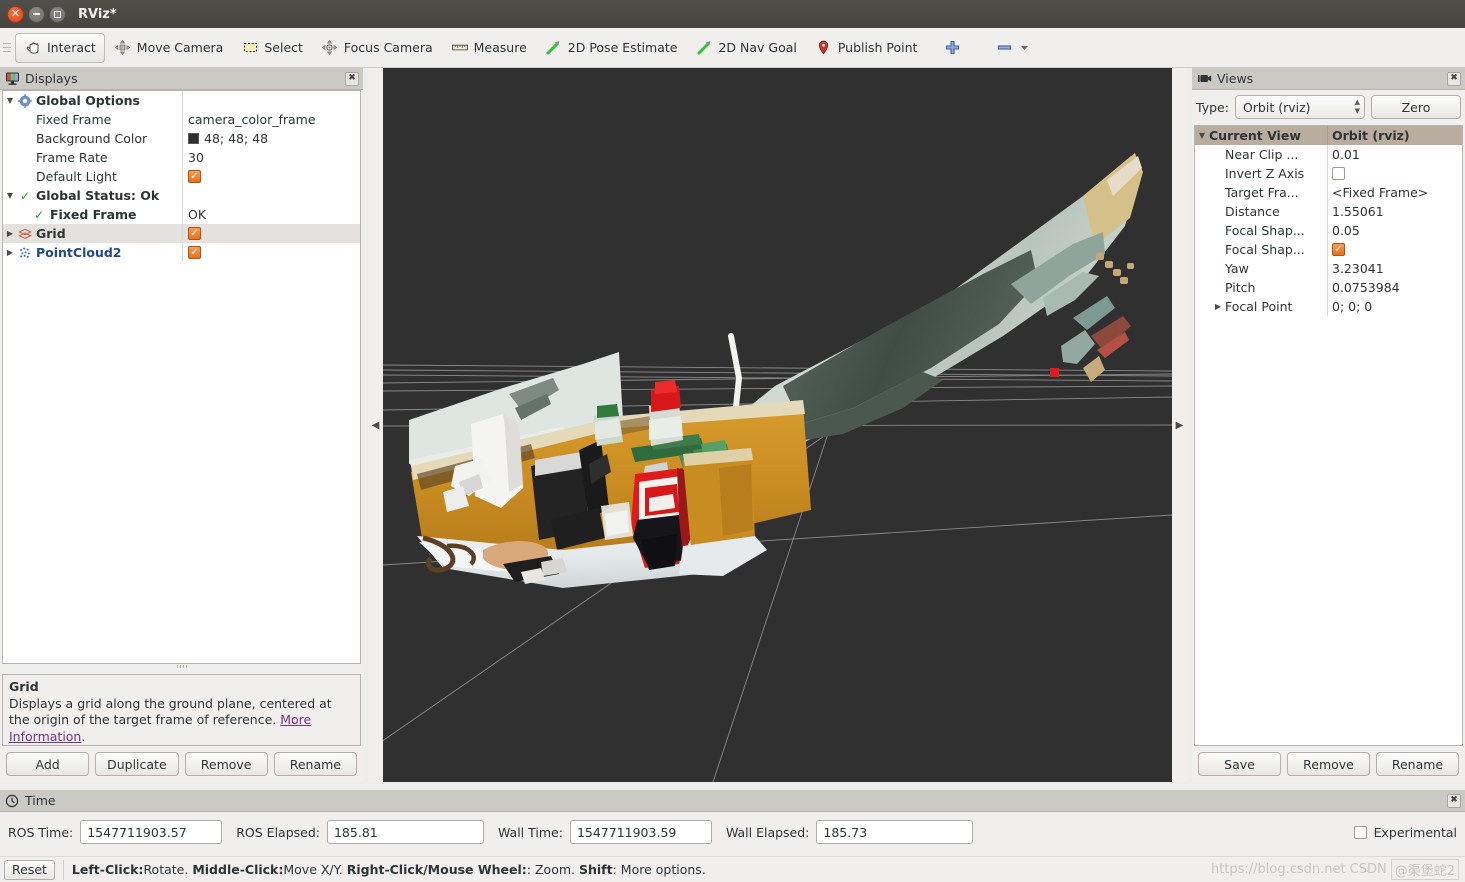 This screenshot has height=882, width=1465. What do you see at coordinates (8, 48) in the screenshot?
I see `toolbar-drag-handle` at bounding box center [8, 48].